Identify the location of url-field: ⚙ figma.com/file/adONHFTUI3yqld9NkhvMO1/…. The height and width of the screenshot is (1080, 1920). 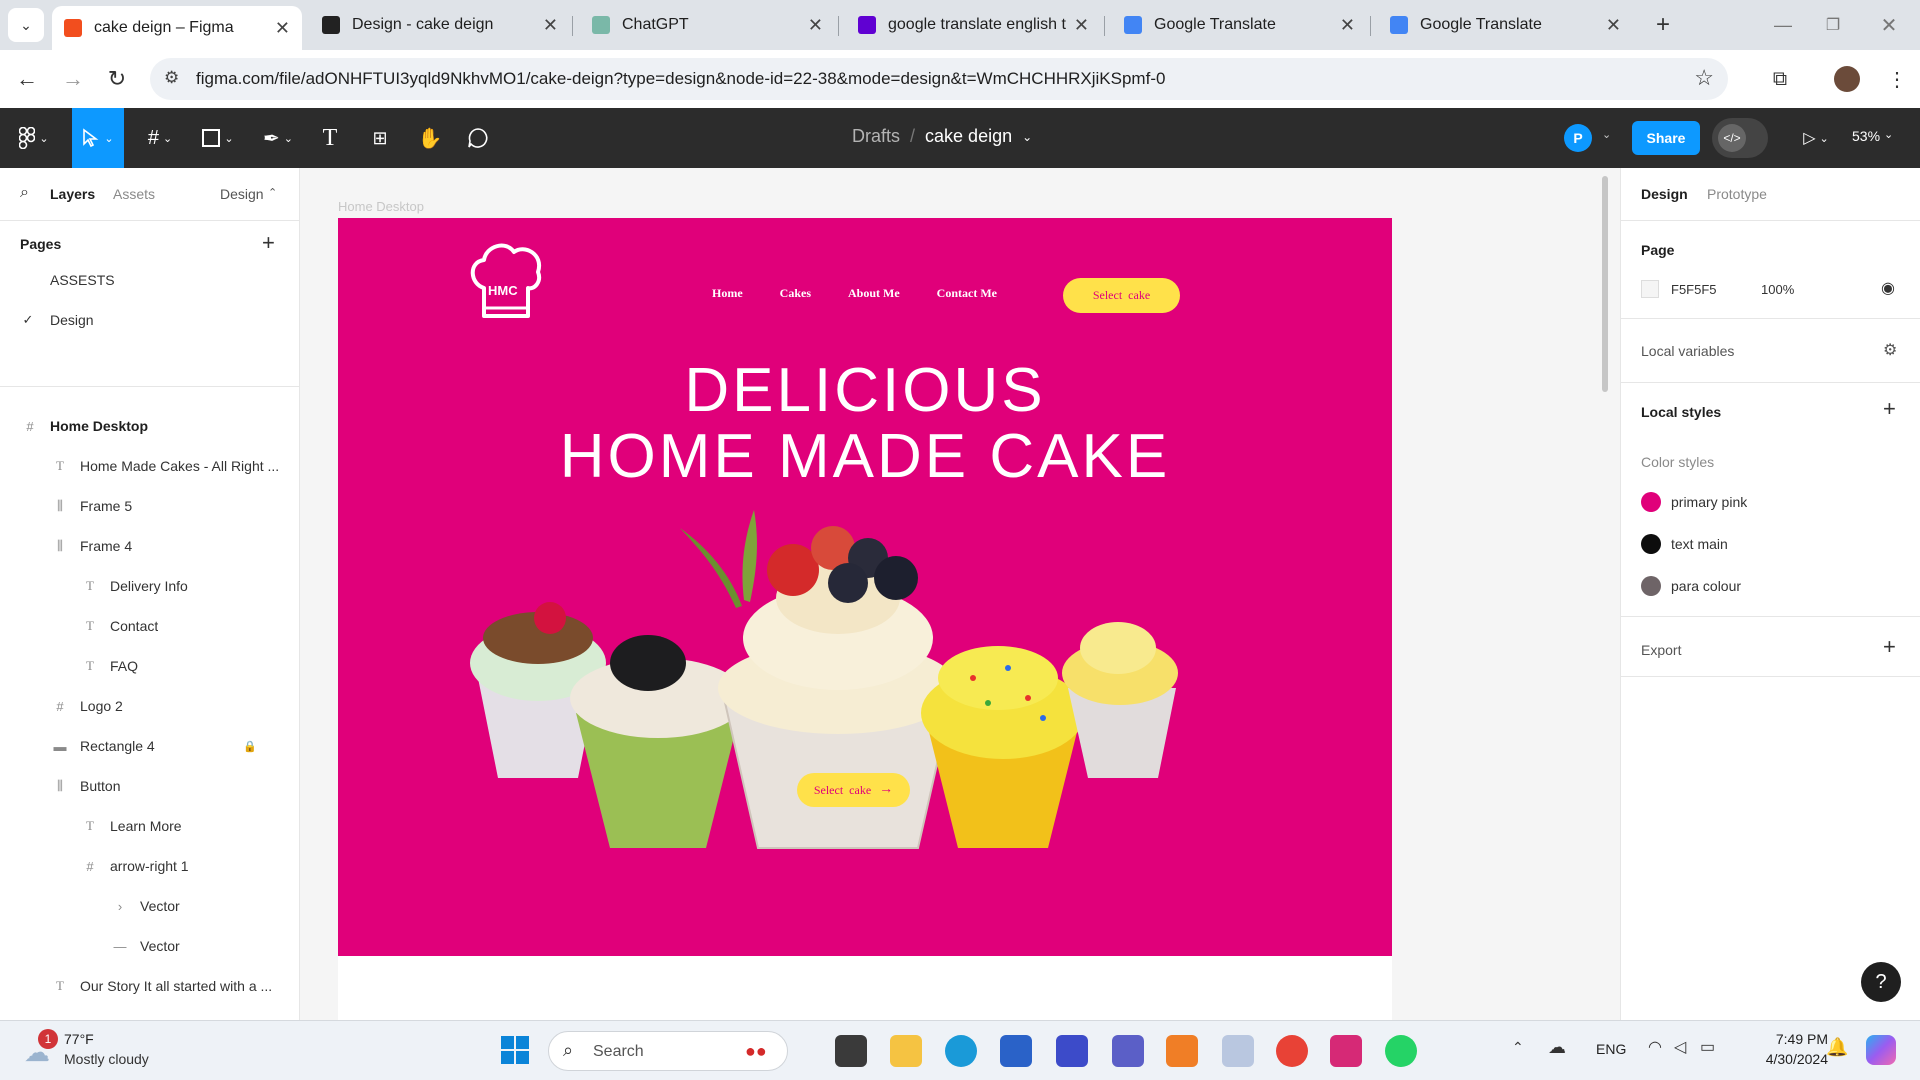
(939, 79).